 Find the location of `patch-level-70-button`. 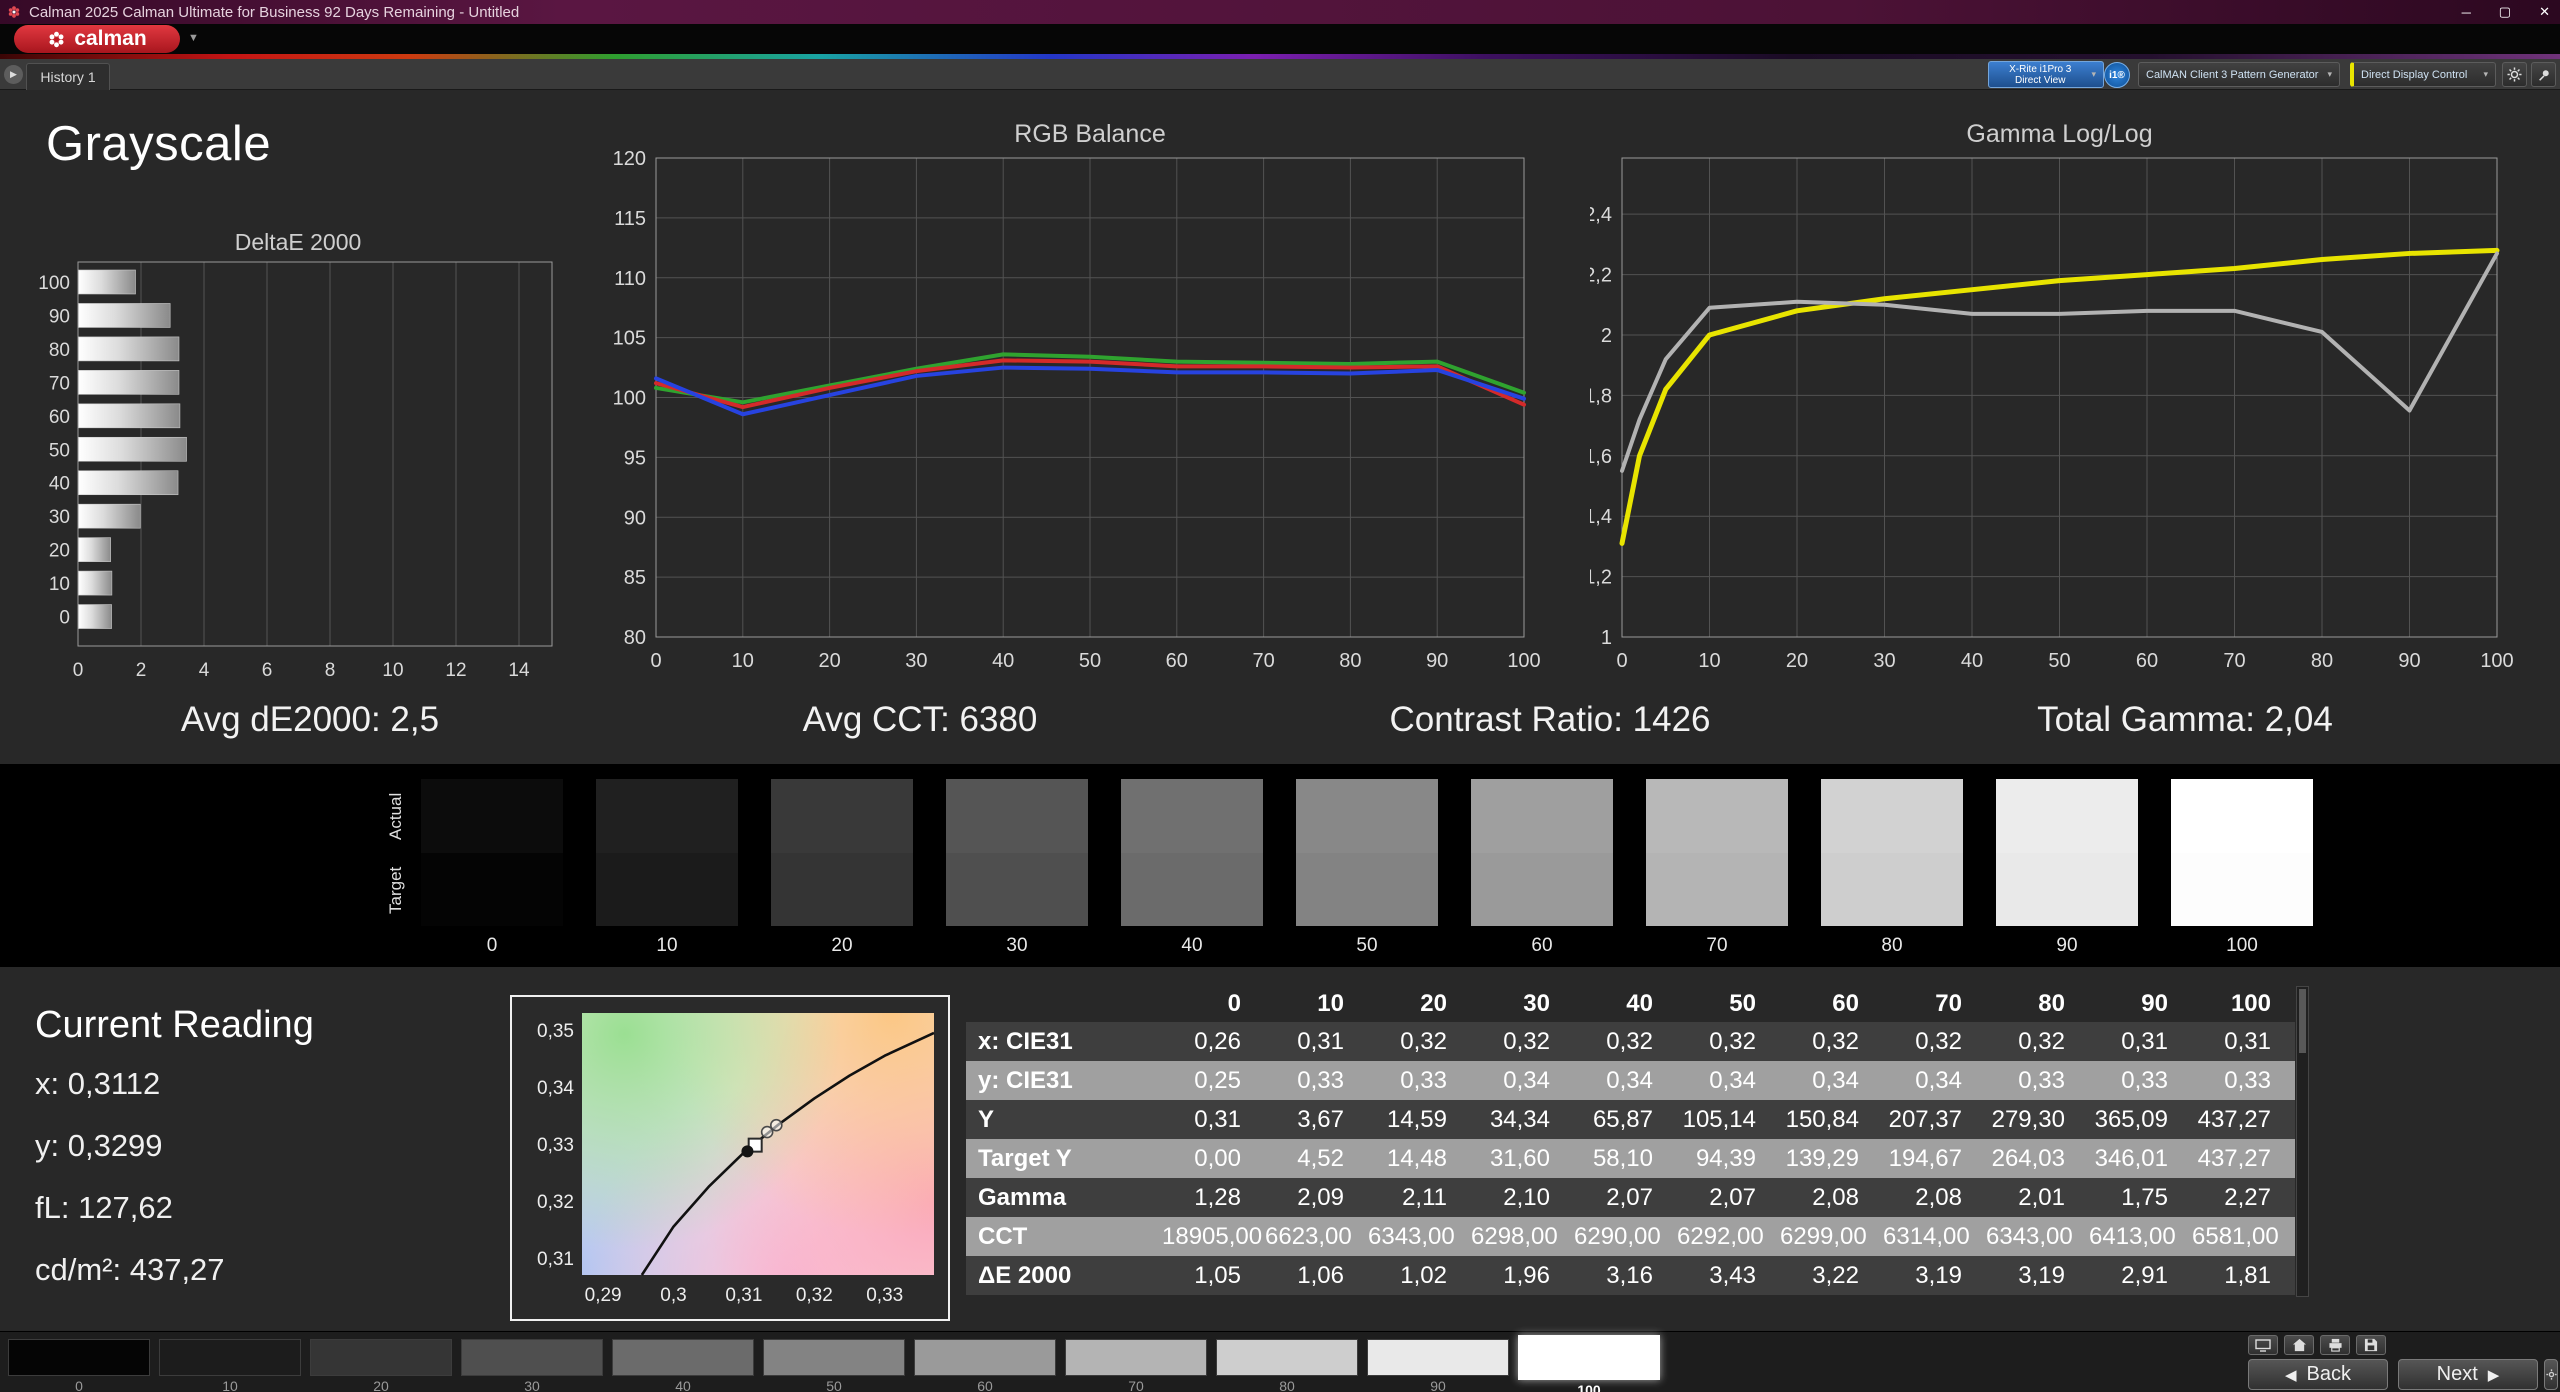

patch-level-70-button is located at coordinates (1136, 1357).